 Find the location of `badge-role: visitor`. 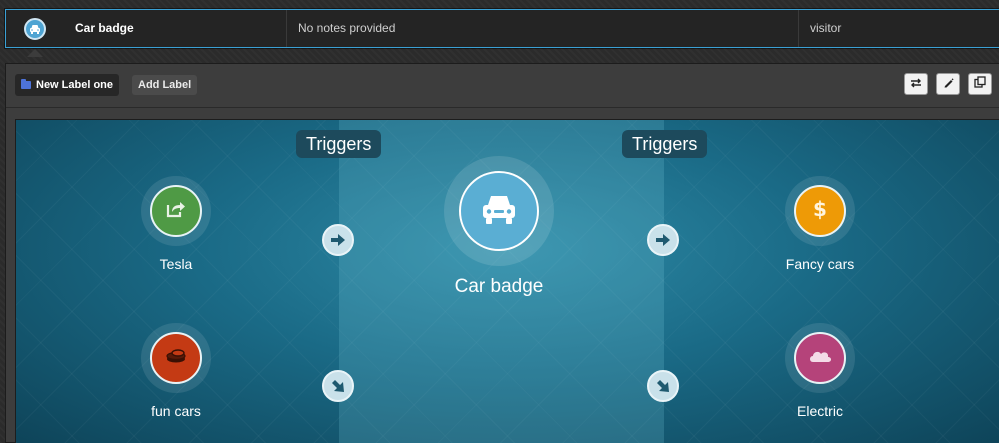

badge-role: visitor is located at coordinates (898, 28).